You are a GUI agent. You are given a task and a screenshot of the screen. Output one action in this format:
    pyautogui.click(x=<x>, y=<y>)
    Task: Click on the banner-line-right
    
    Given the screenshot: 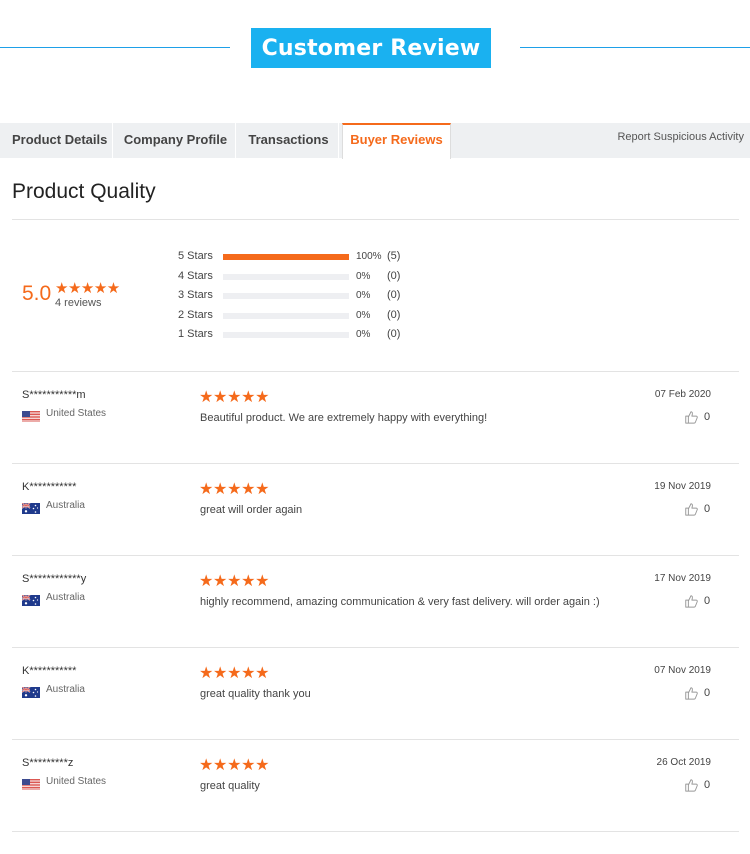 What is the action you would take?
    pyautogui.click(x=635, y=47)
    